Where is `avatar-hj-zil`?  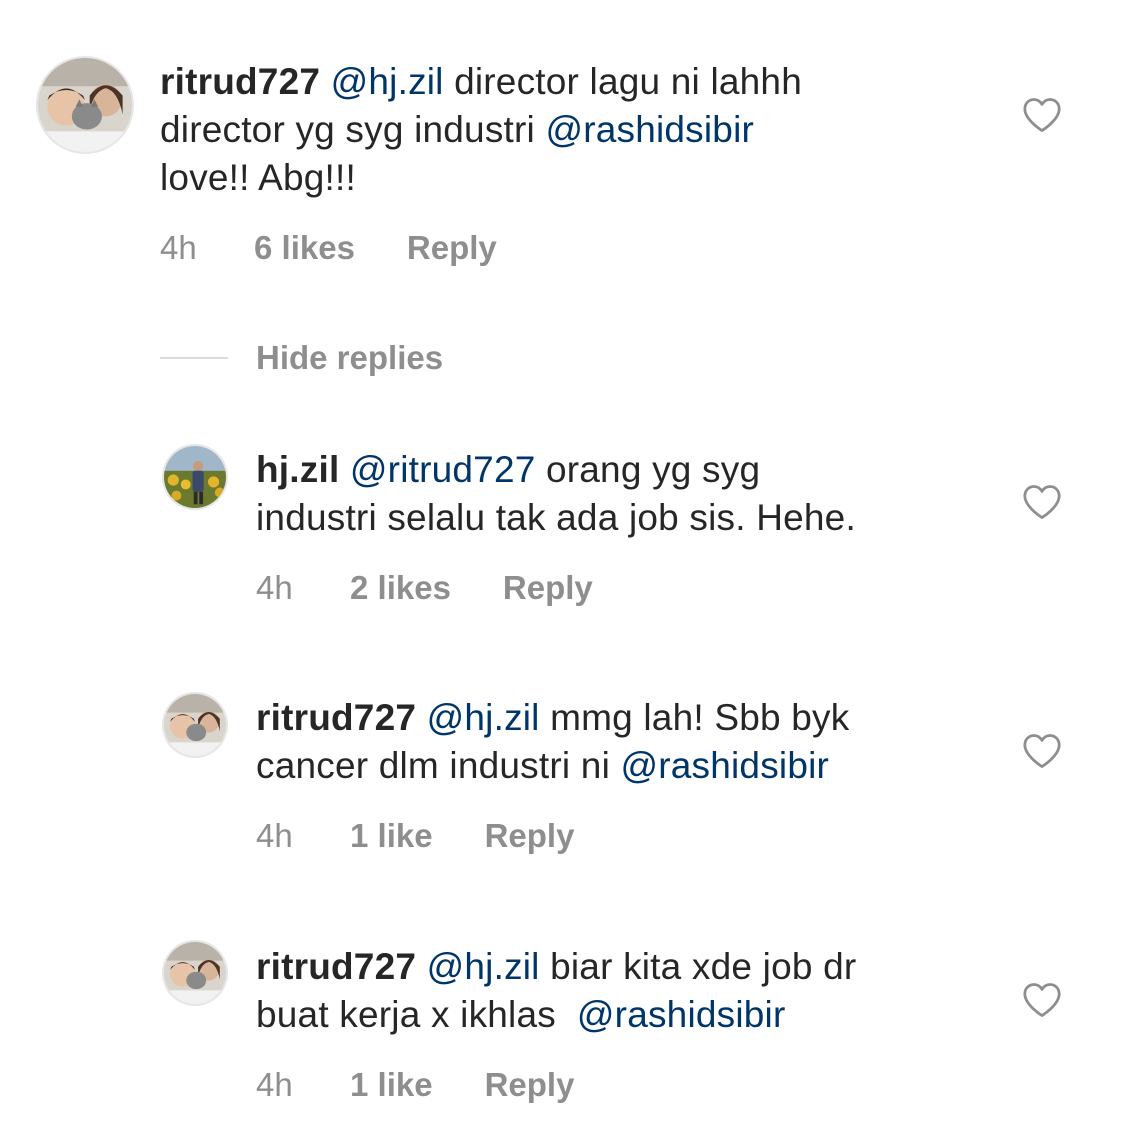 avatar-hj-zil is located at coordinates (195, 477).